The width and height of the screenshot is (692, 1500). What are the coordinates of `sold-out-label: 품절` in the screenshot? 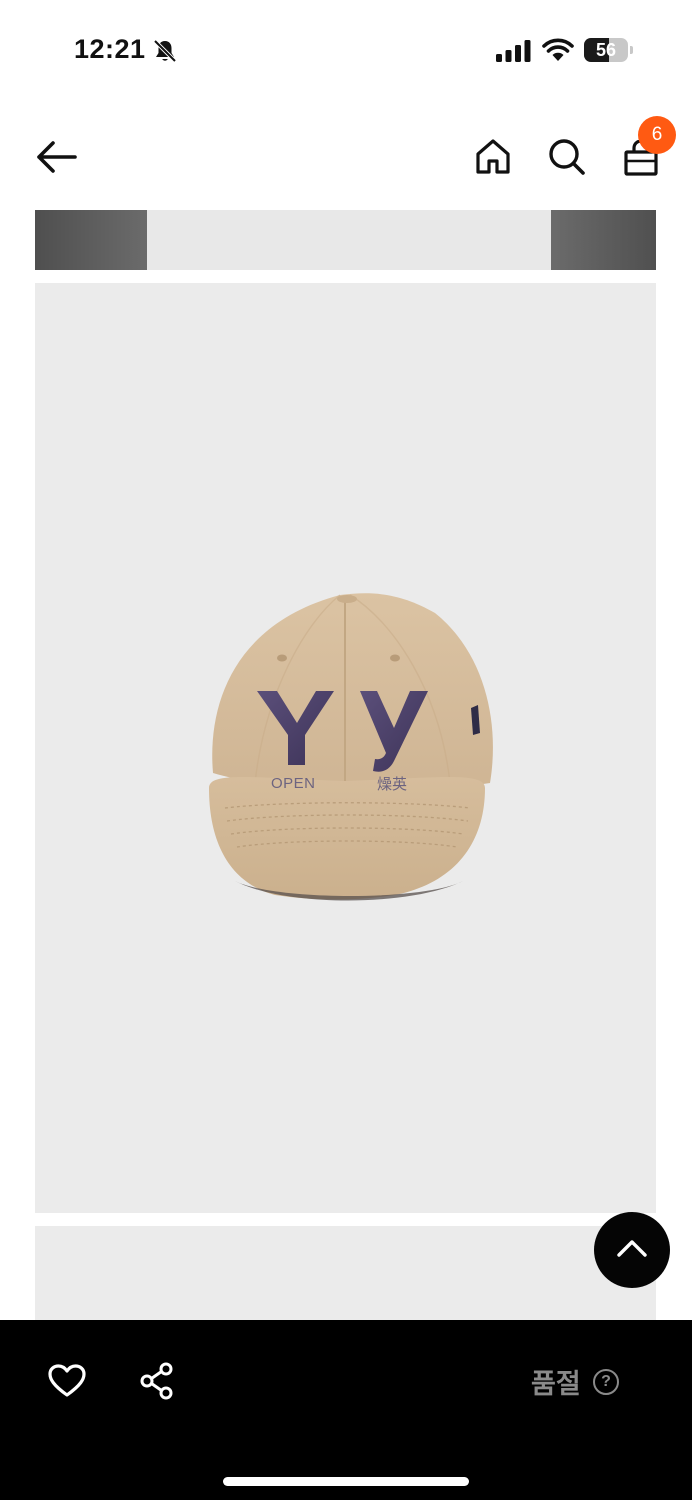 It's located at (556, 1384).